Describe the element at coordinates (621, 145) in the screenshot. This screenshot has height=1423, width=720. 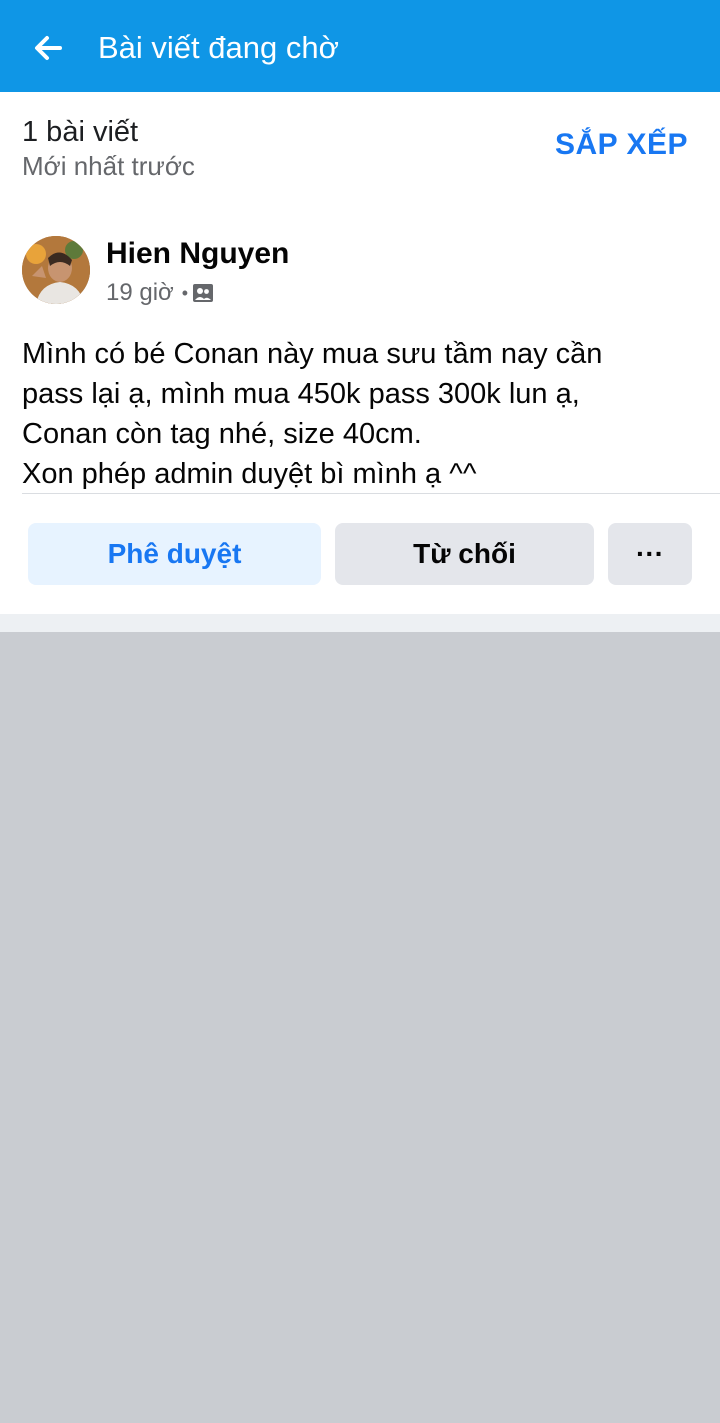
I see `sort-button: SẮP XẾP` at that location.